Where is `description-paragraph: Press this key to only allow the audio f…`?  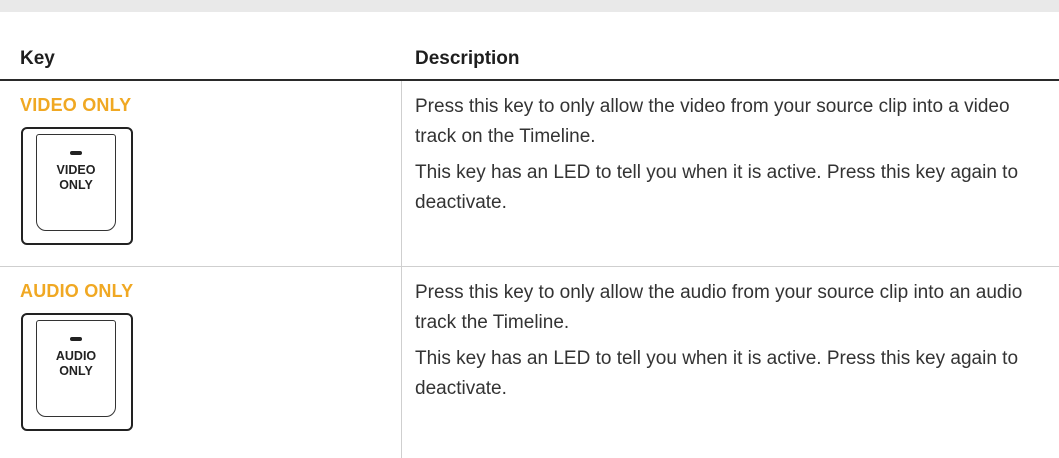
description-paragraph: Press this key to only allow the audio f… is located at coordinates (719, 307).